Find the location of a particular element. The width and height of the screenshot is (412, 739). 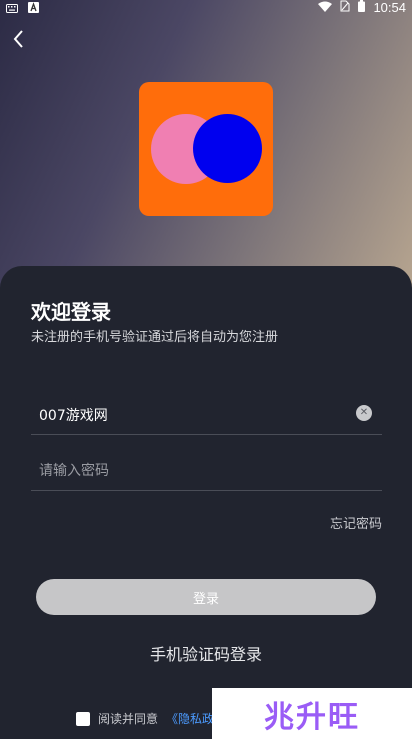

agree-checkbox is located at coordinates (83, 718).